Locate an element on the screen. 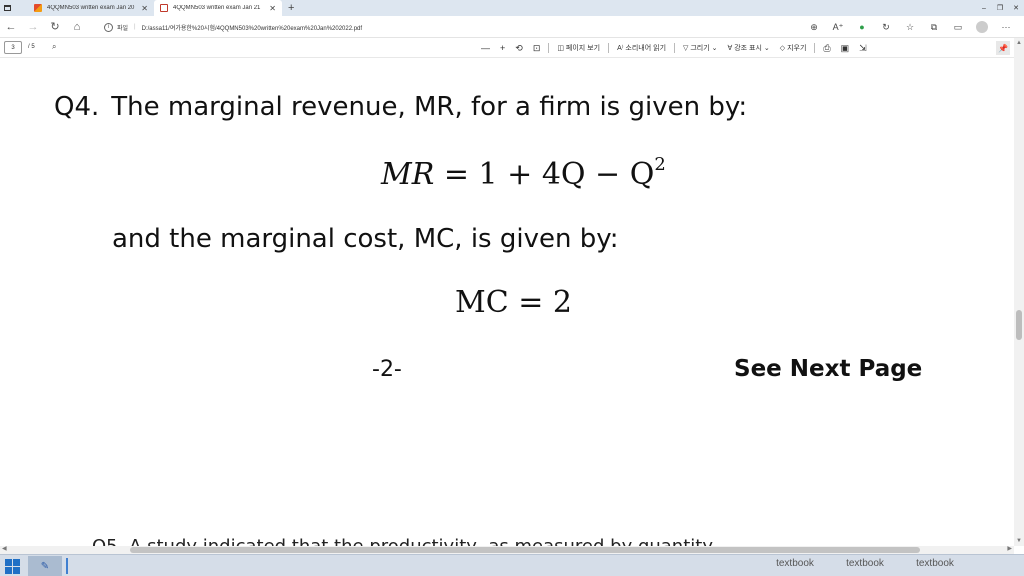  minimize-button: – is located at coordinates (984, 8).